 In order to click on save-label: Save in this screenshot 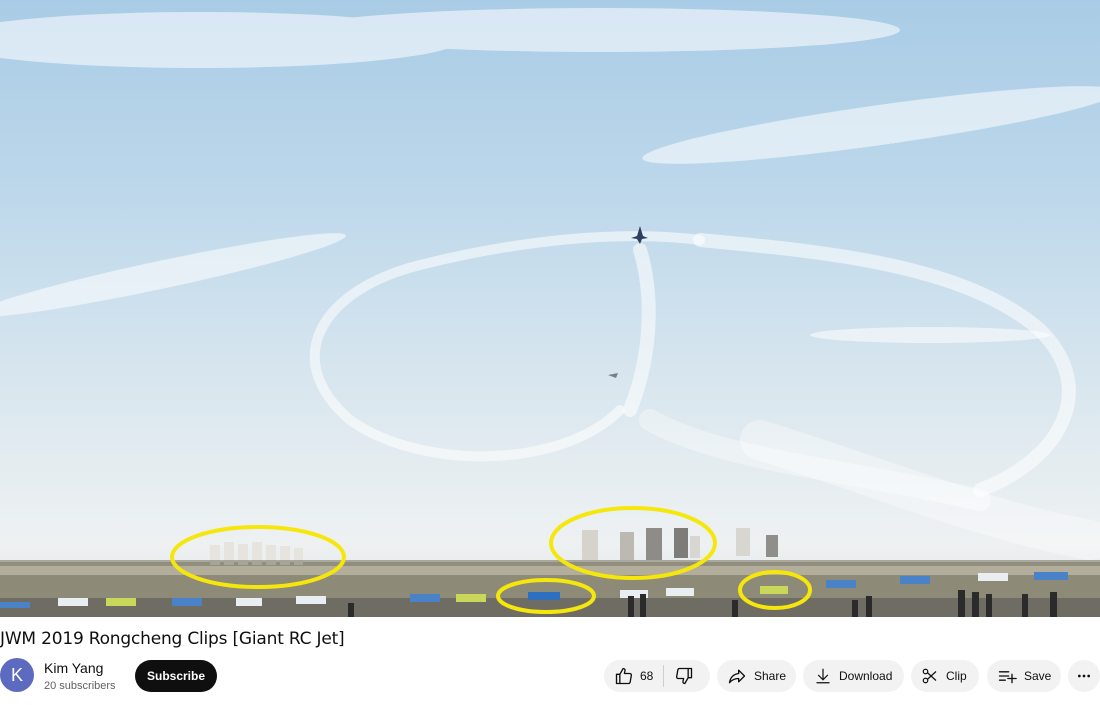, I will do `click(1038, 676)`.